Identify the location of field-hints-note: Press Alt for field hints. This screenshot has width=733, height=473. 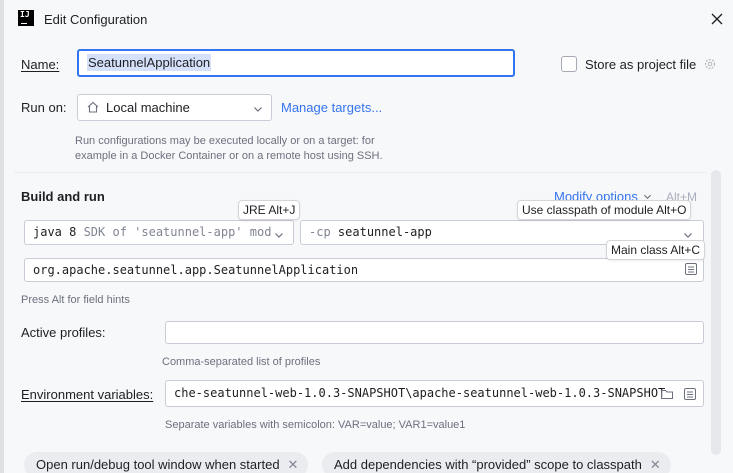
(75, 300).